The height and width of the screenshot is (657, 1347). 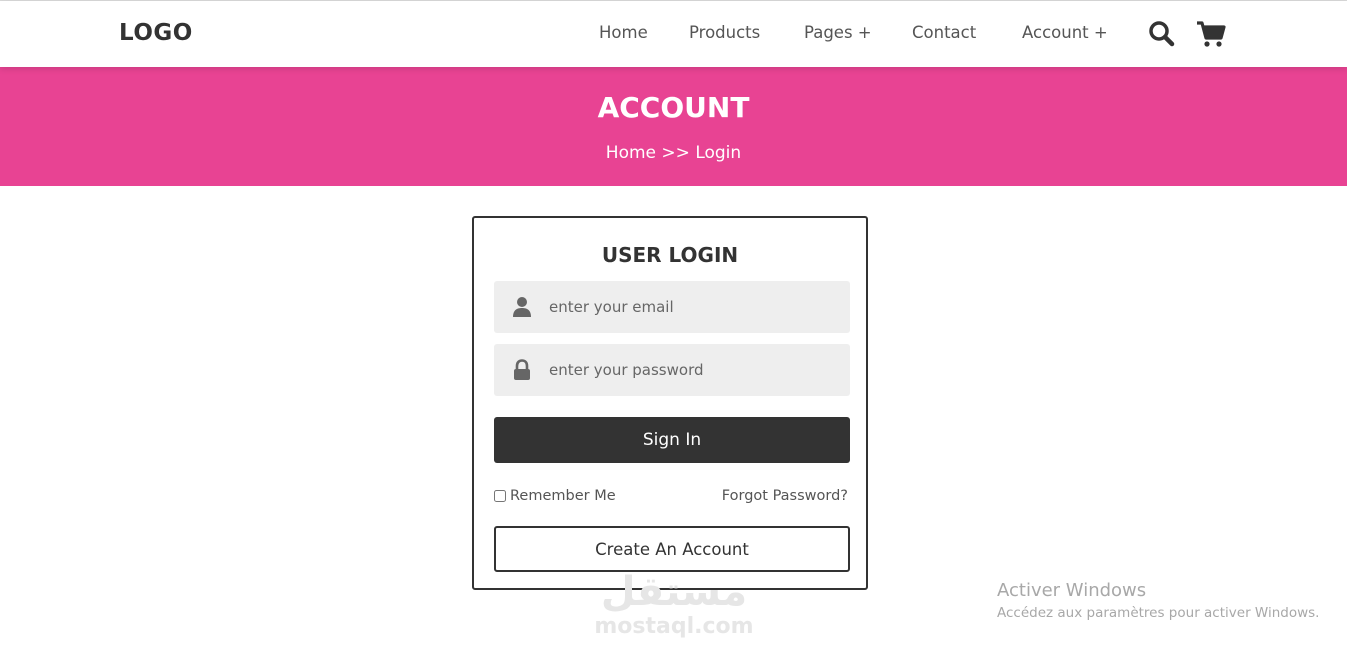 What do you see at coordinates (156, 33) in the screenshot?
I see `logo: LOGO` at bounding box center [156, 33].